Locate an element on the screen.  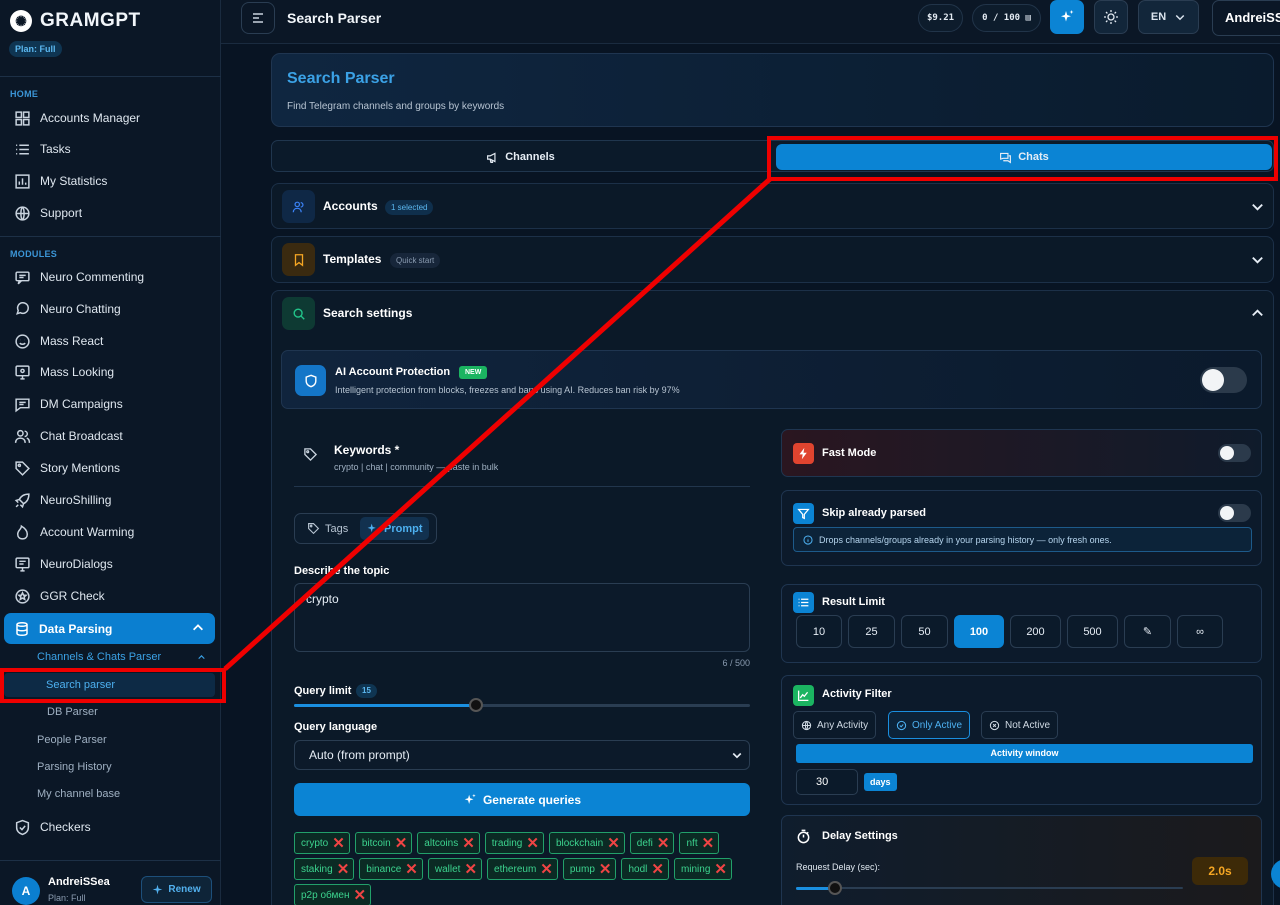
templates-section: Templates Quick start is located at coordinates (772, 259).